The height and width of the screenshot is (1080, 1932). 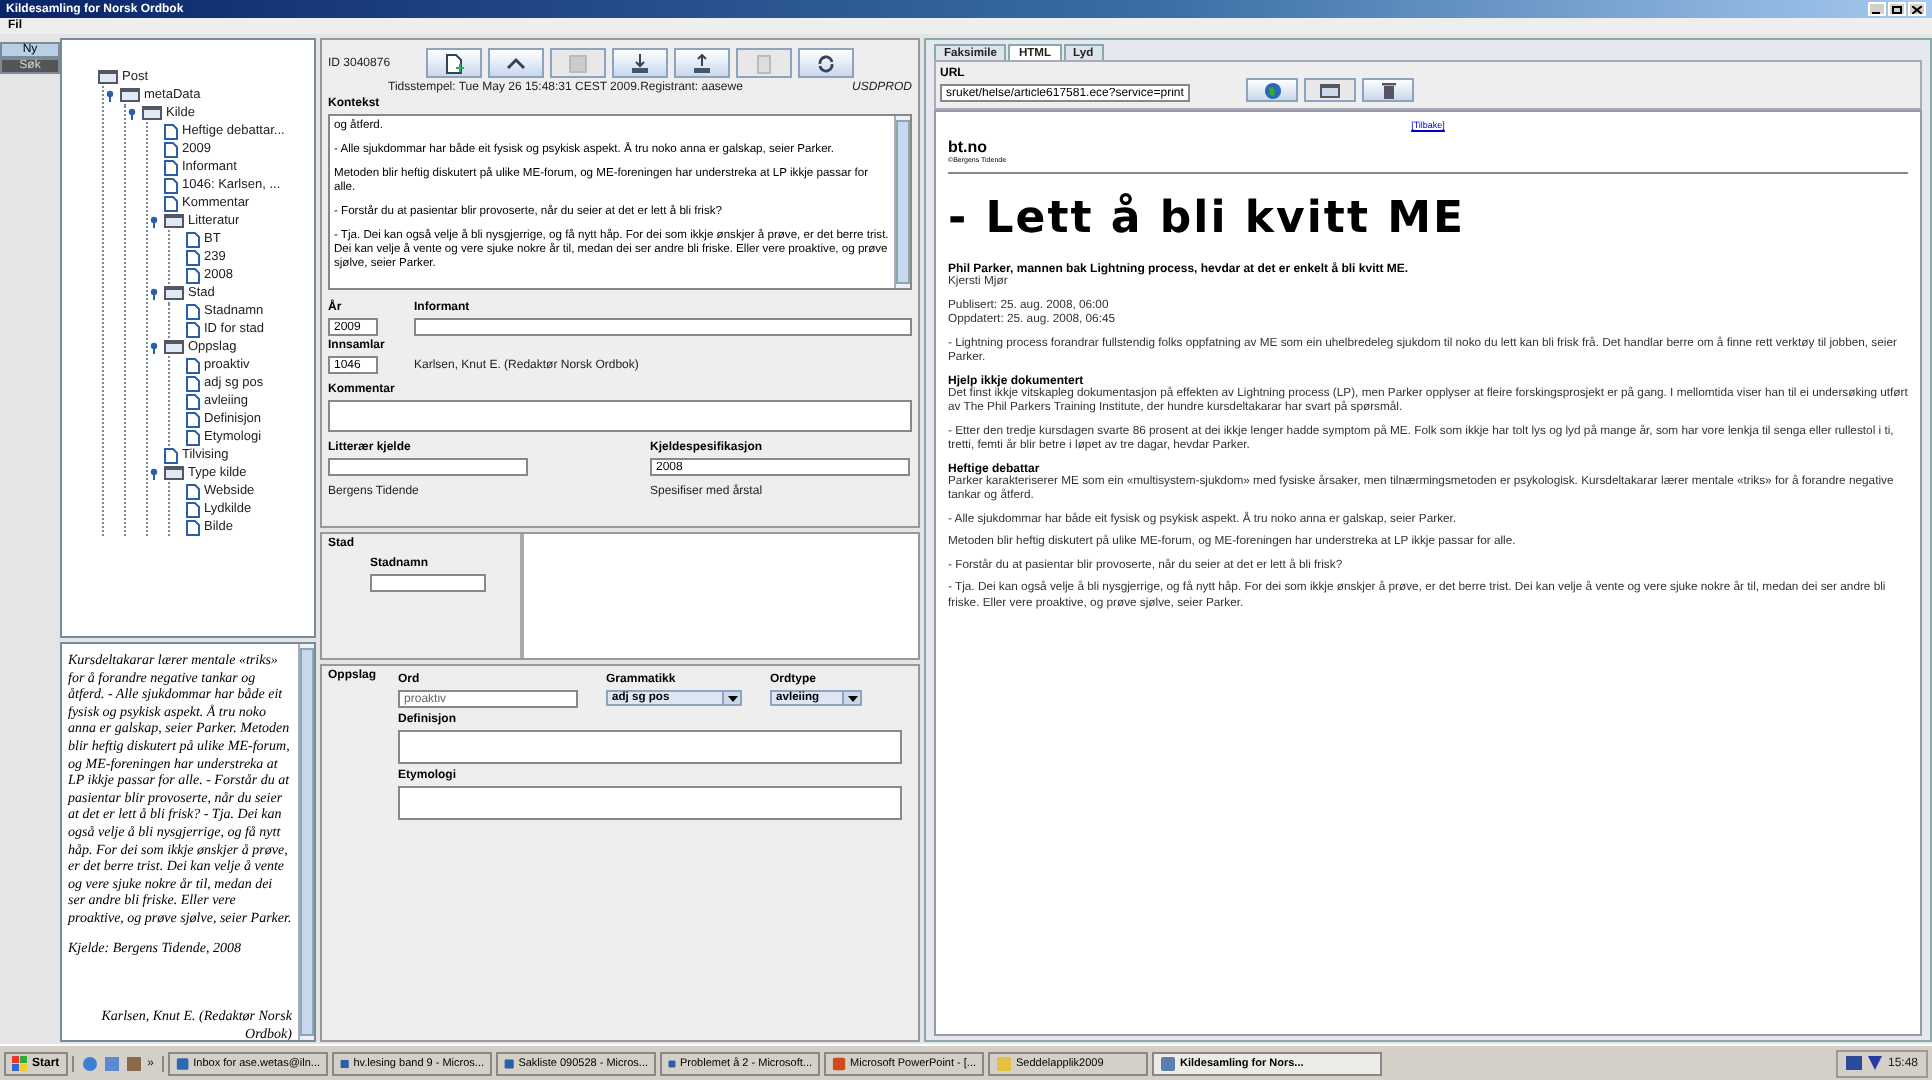 I want to click on close-icon, so click(x=1917, y=9).